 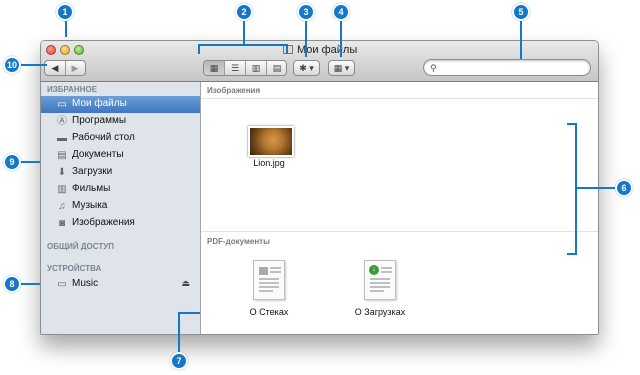 I want to click on sidebar-item-documents: ▤ Документы, so click(x=120, y=155).